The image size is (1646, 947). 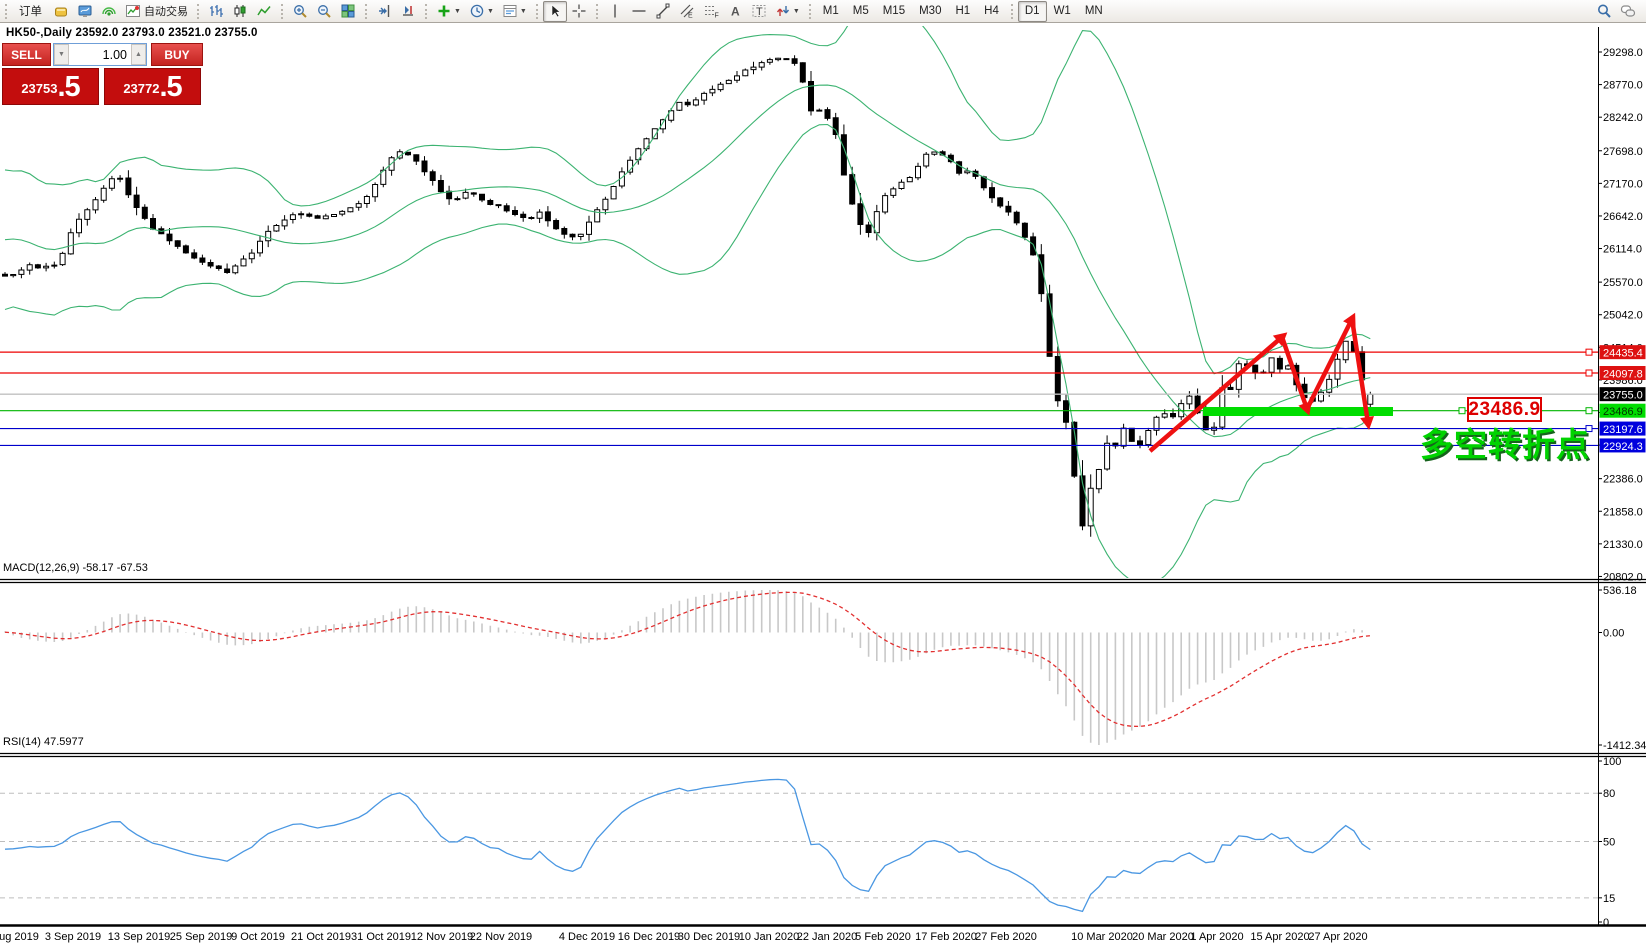 I want to click on timeframe-m5: M5, so click(x=861, y=11).